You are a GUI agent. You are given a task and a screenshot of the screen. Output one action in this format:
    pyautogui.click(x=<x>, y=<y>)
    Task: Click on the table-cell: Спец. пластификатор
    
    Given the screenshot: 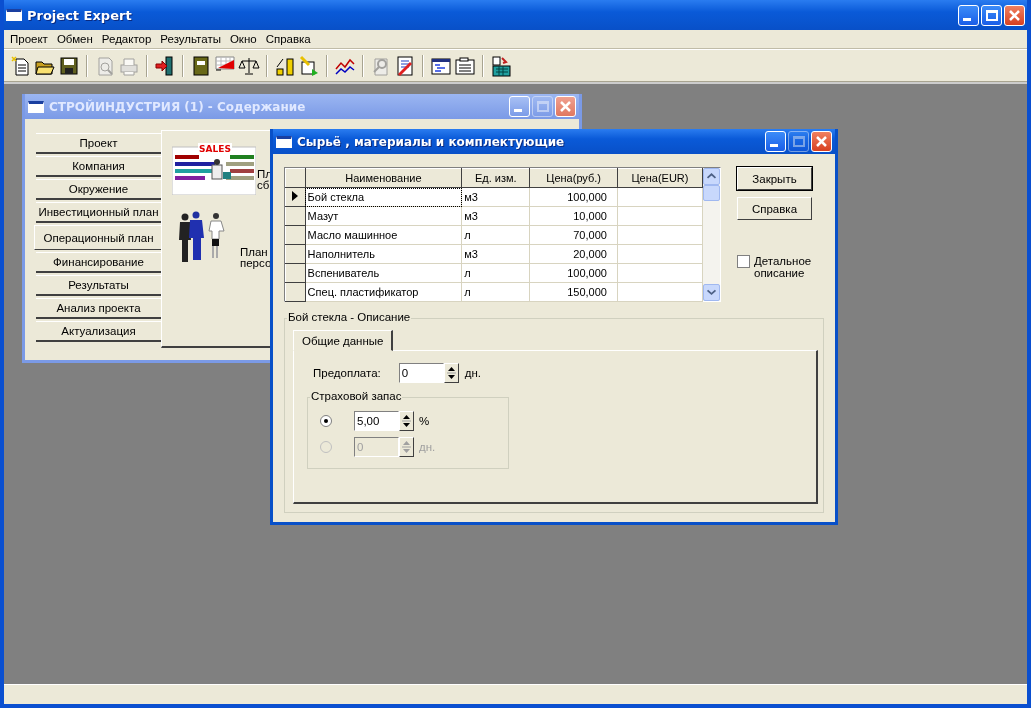 What is the action you would take?
    pyautogui.click(x=383, y=292)
    